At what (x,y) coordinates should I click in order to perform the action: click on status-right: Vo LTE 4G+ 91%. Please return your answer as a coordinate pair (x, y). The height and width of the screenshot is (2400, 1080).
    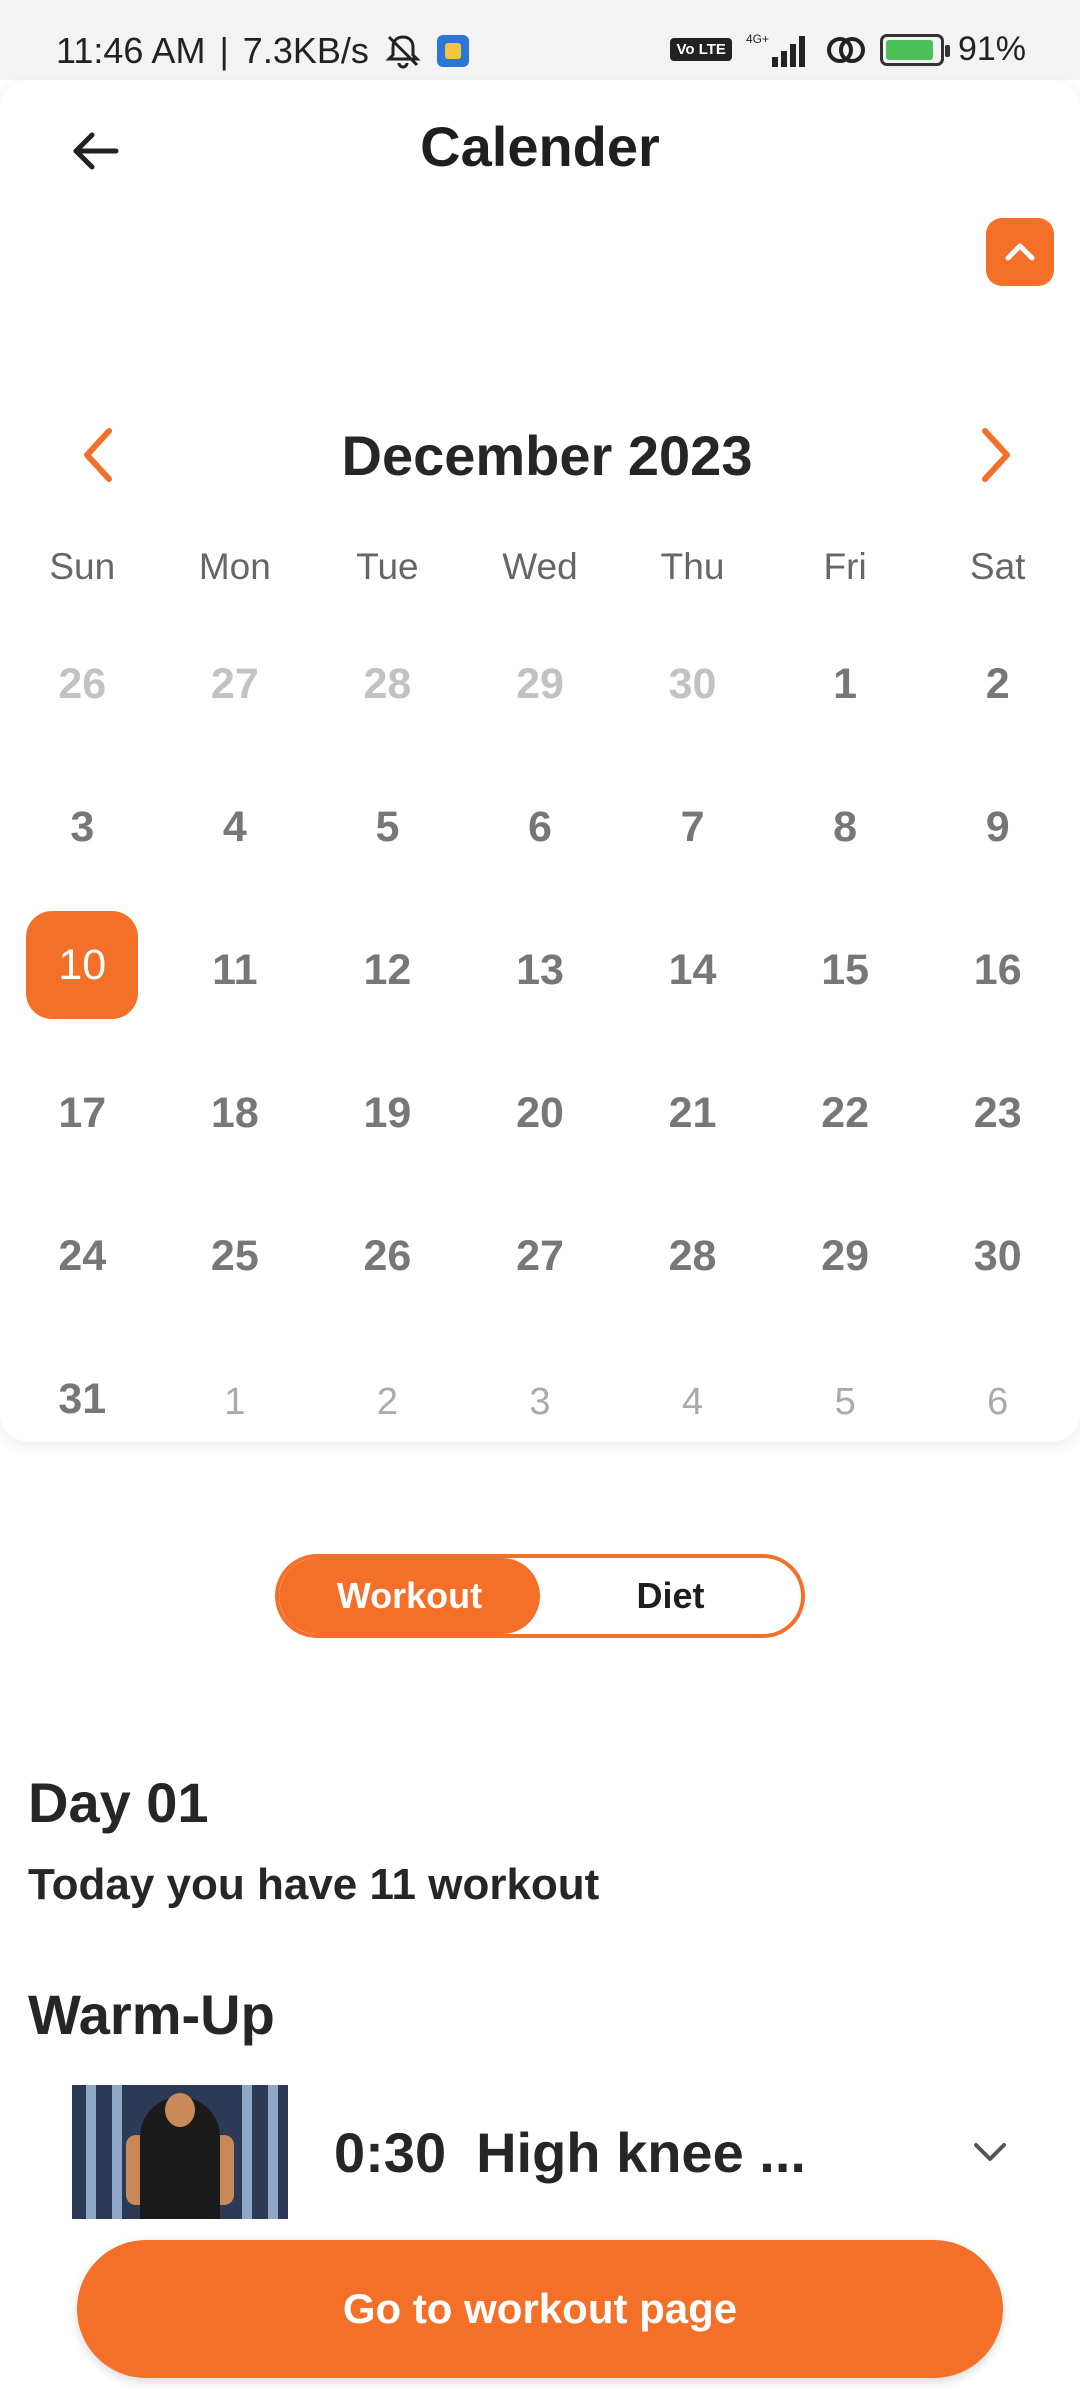
    Looking at the image, I should click on (848, 49).